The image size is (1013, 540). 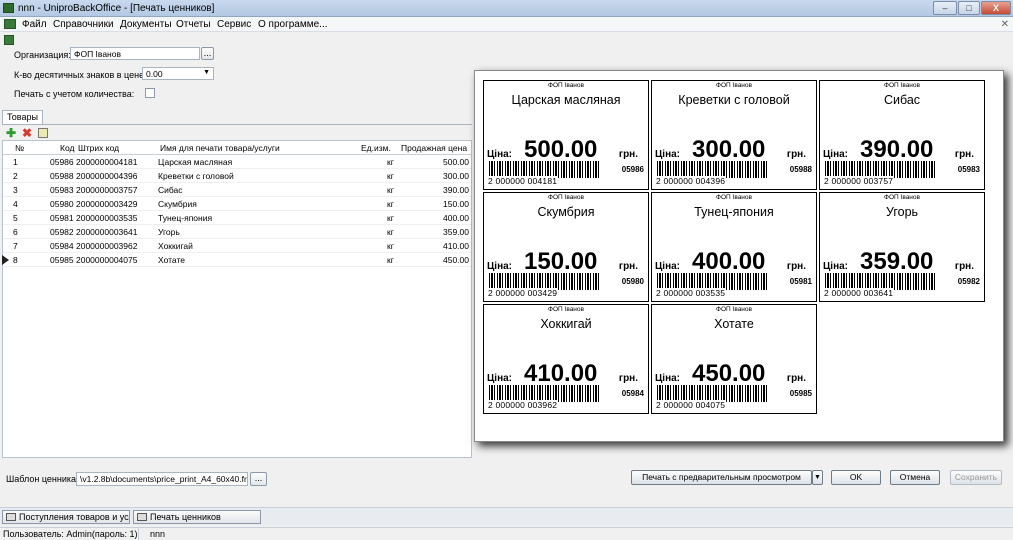 I want to click on cell-barcode: 2000000003962, so click(x=107, y=246).